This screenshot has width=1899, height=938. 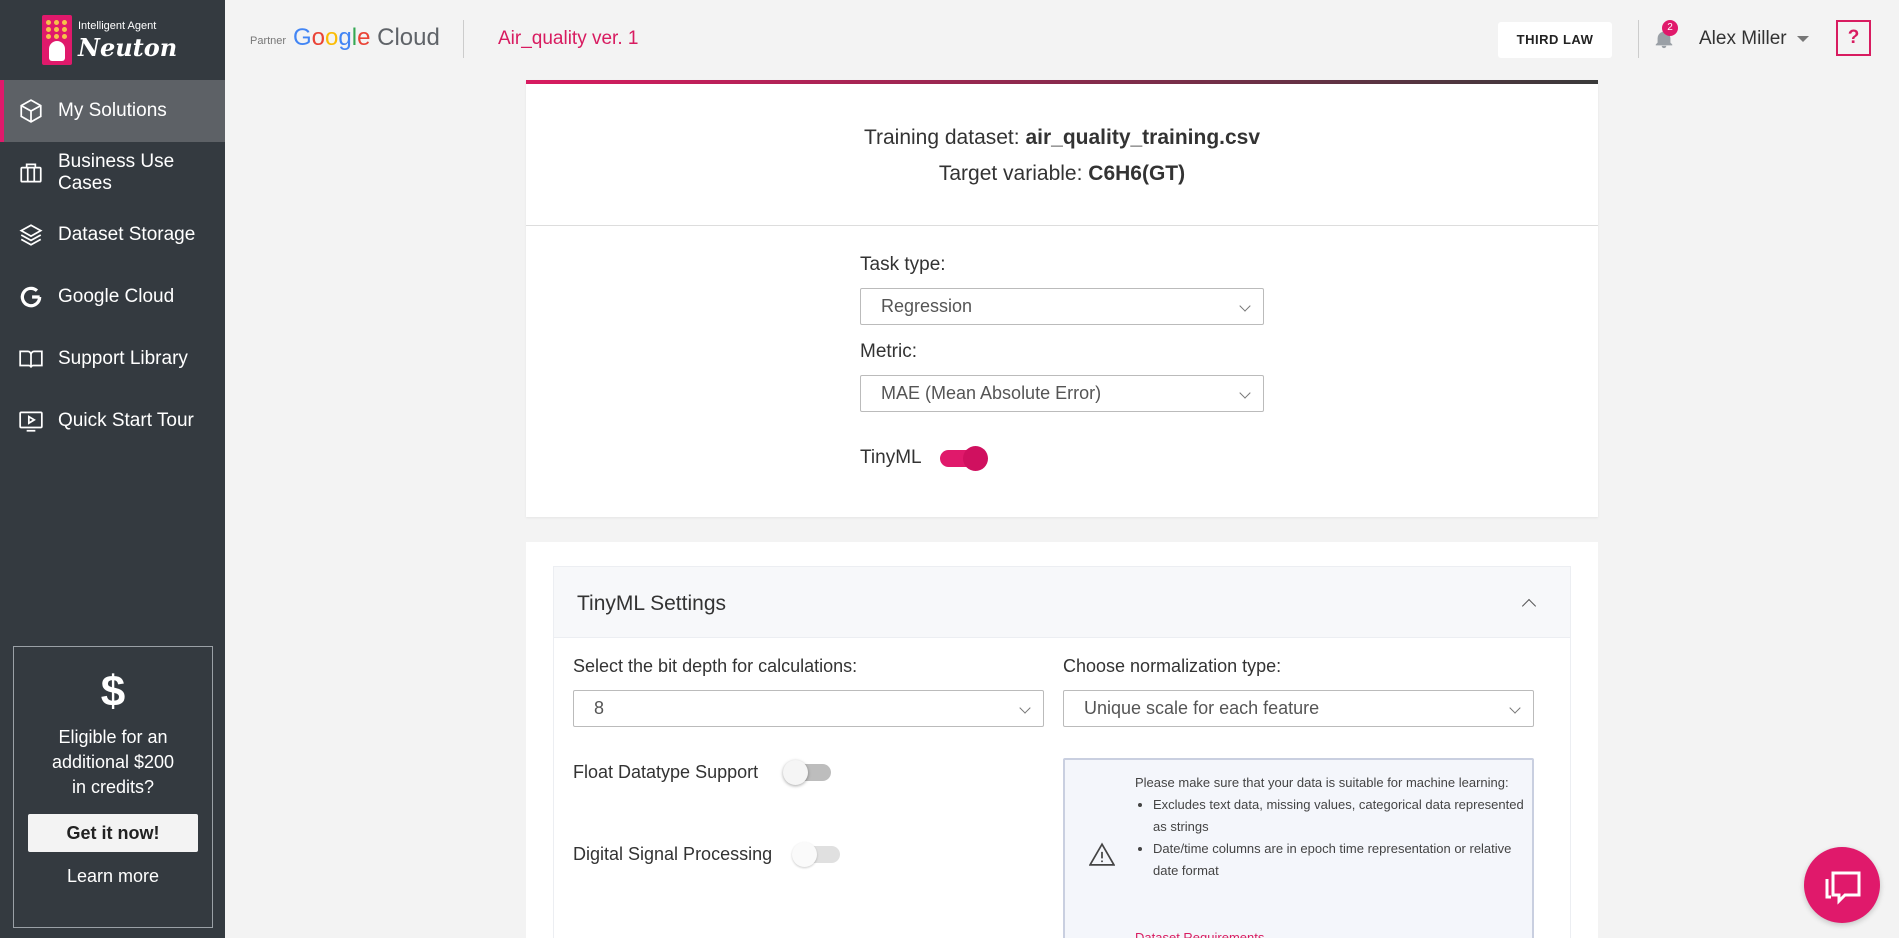 I want to click on target-variable-value: C6H6(GT), so click(x=1137, y=173).